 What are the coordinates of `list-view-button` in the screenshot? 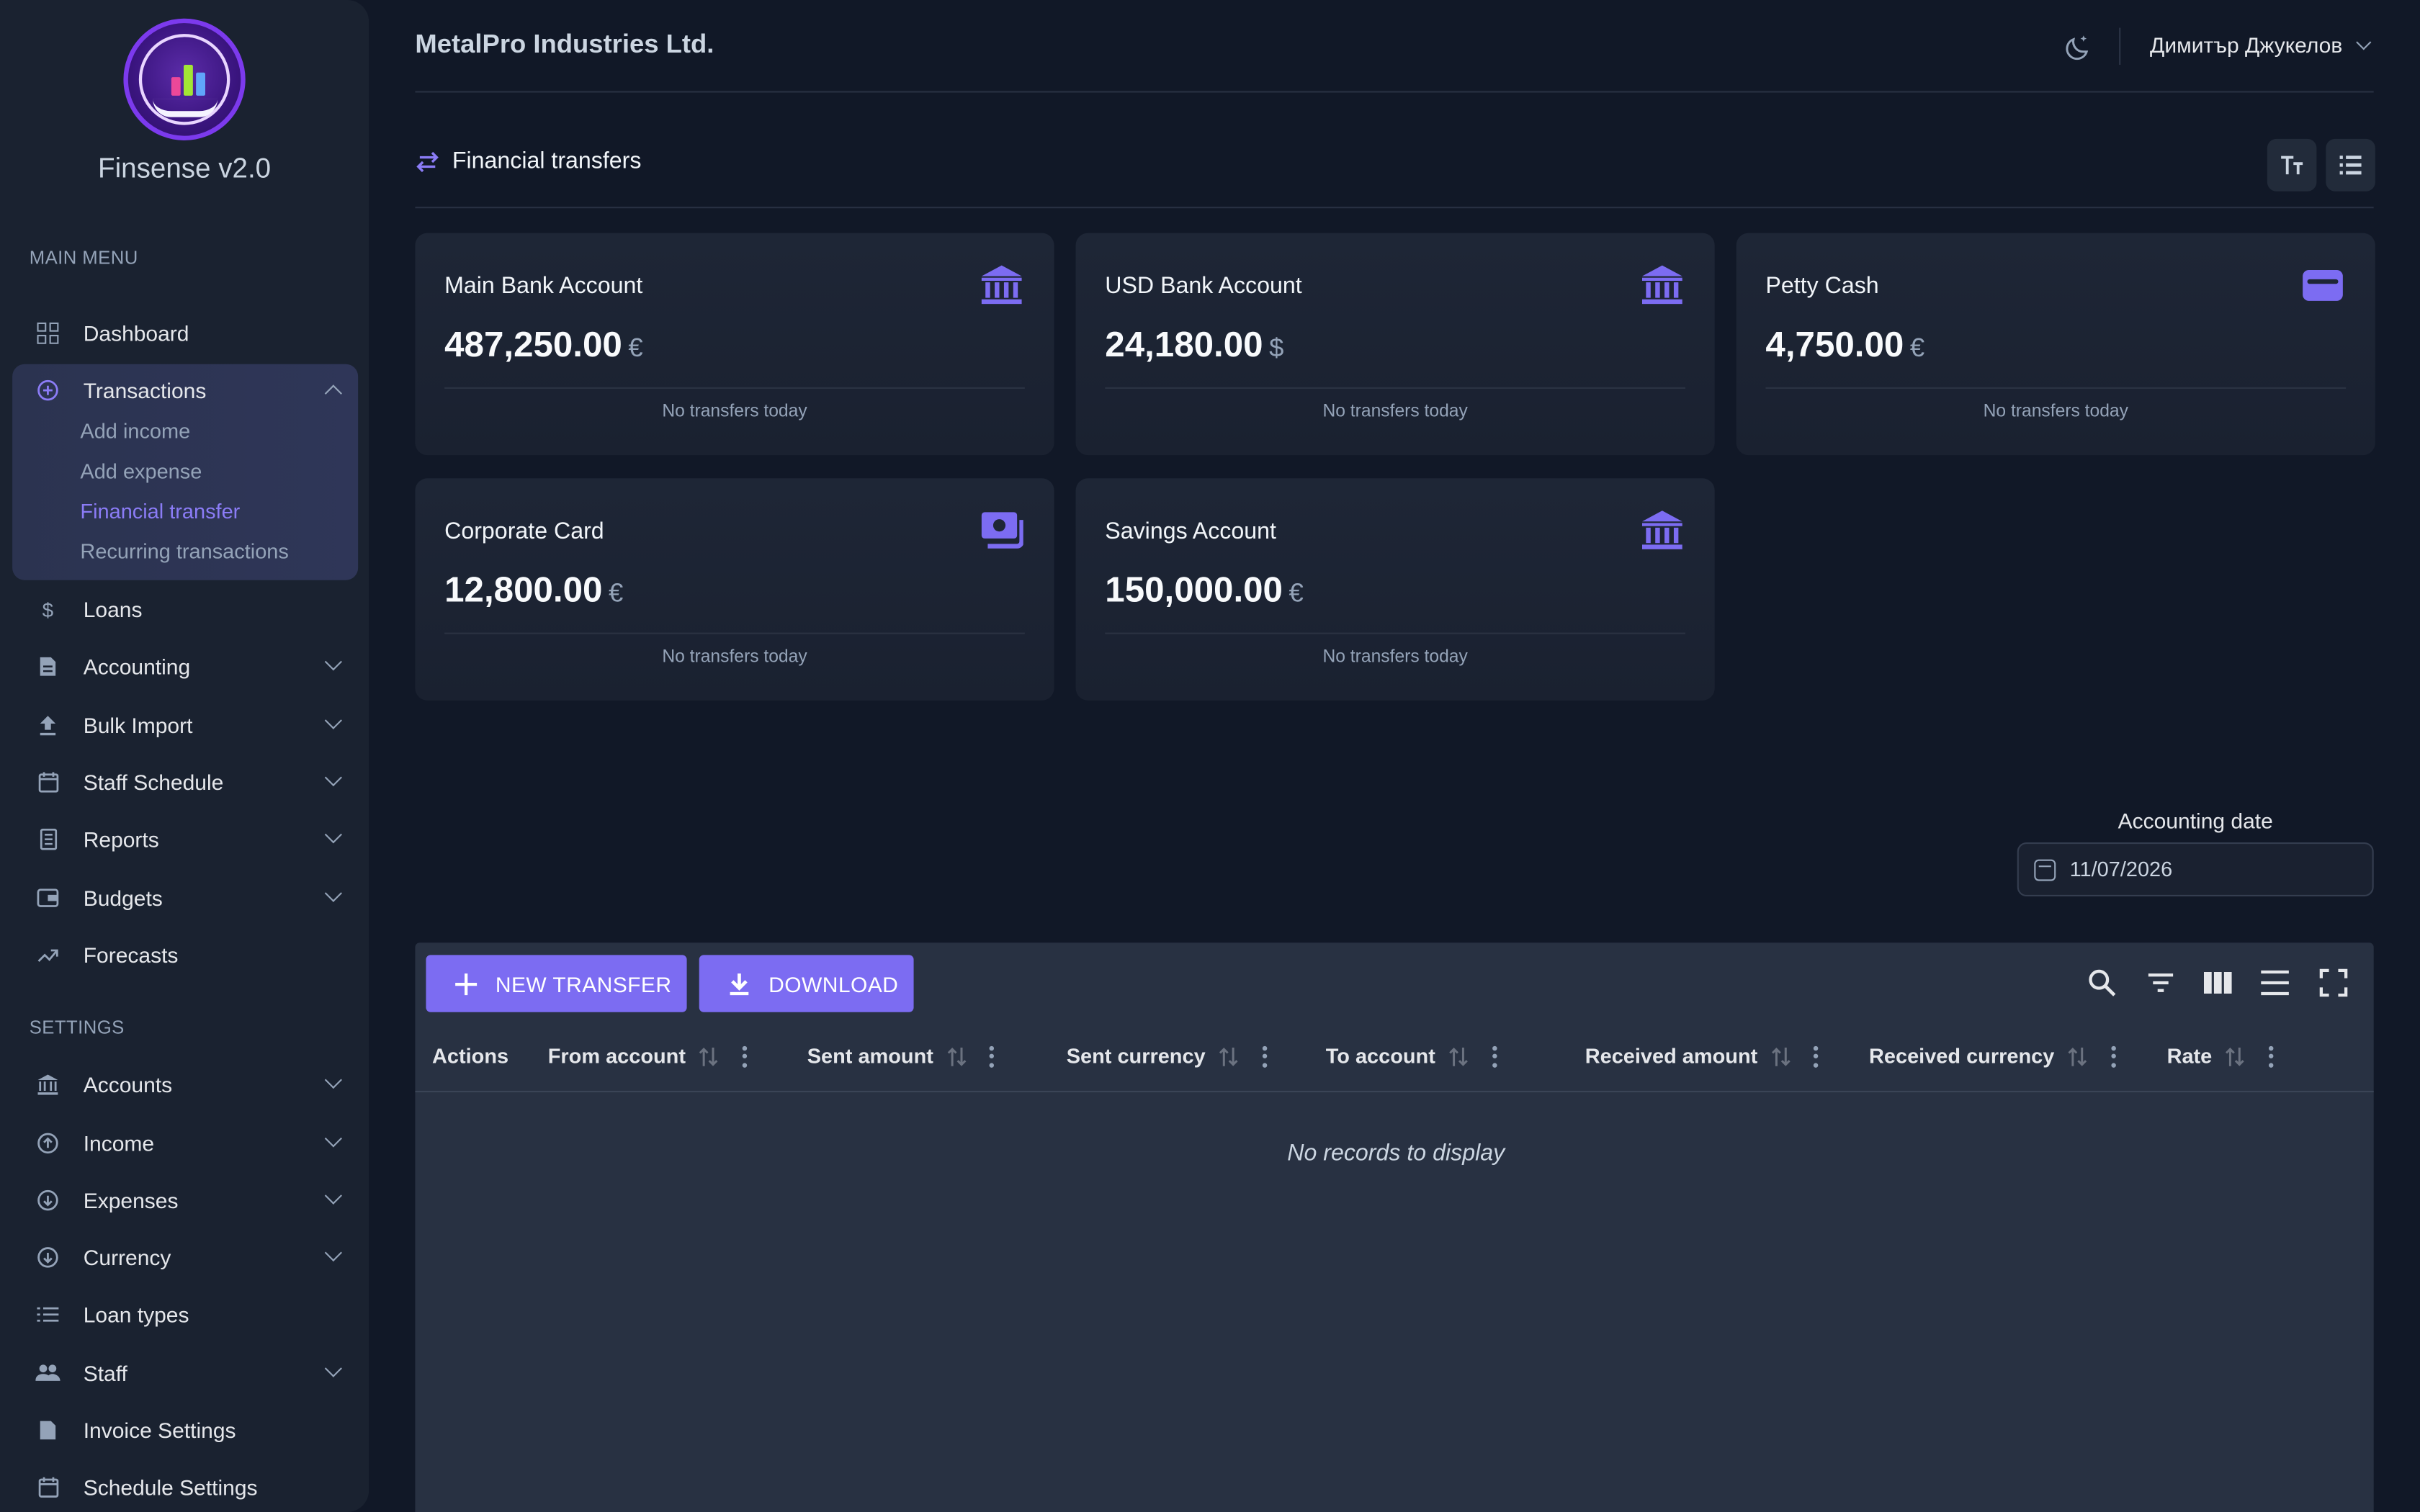 It's located at (2350, 165).